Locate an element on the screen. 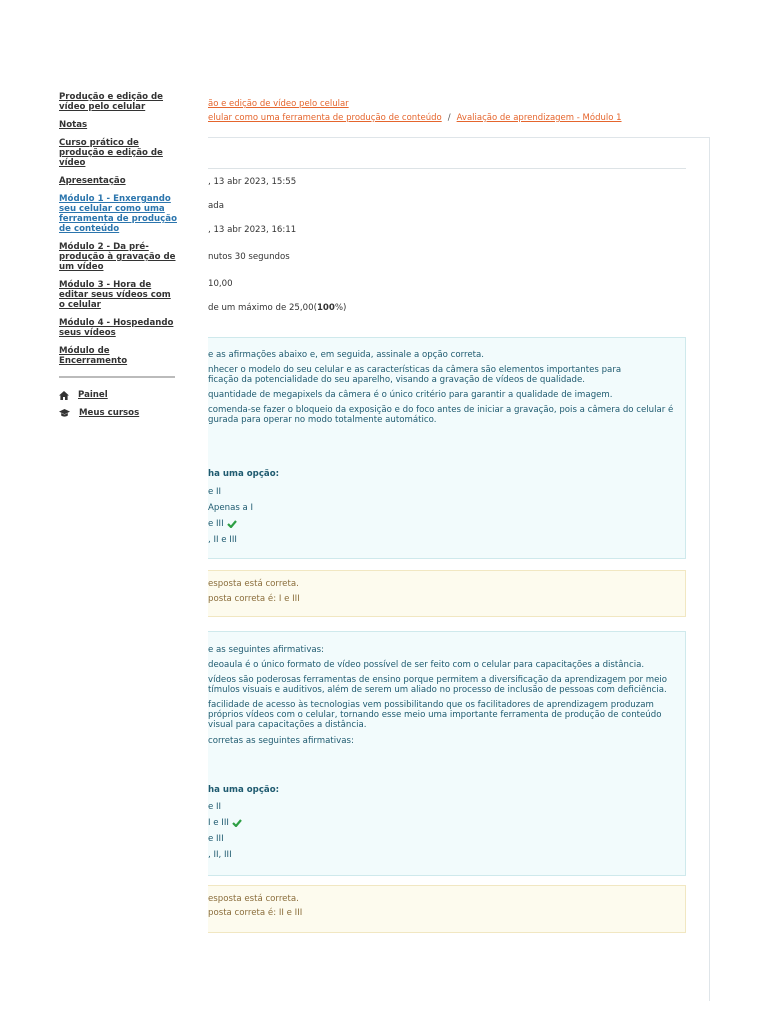  summary-completed: , 13 abr 2023, 16:11 is located at coordinates (252, 230).